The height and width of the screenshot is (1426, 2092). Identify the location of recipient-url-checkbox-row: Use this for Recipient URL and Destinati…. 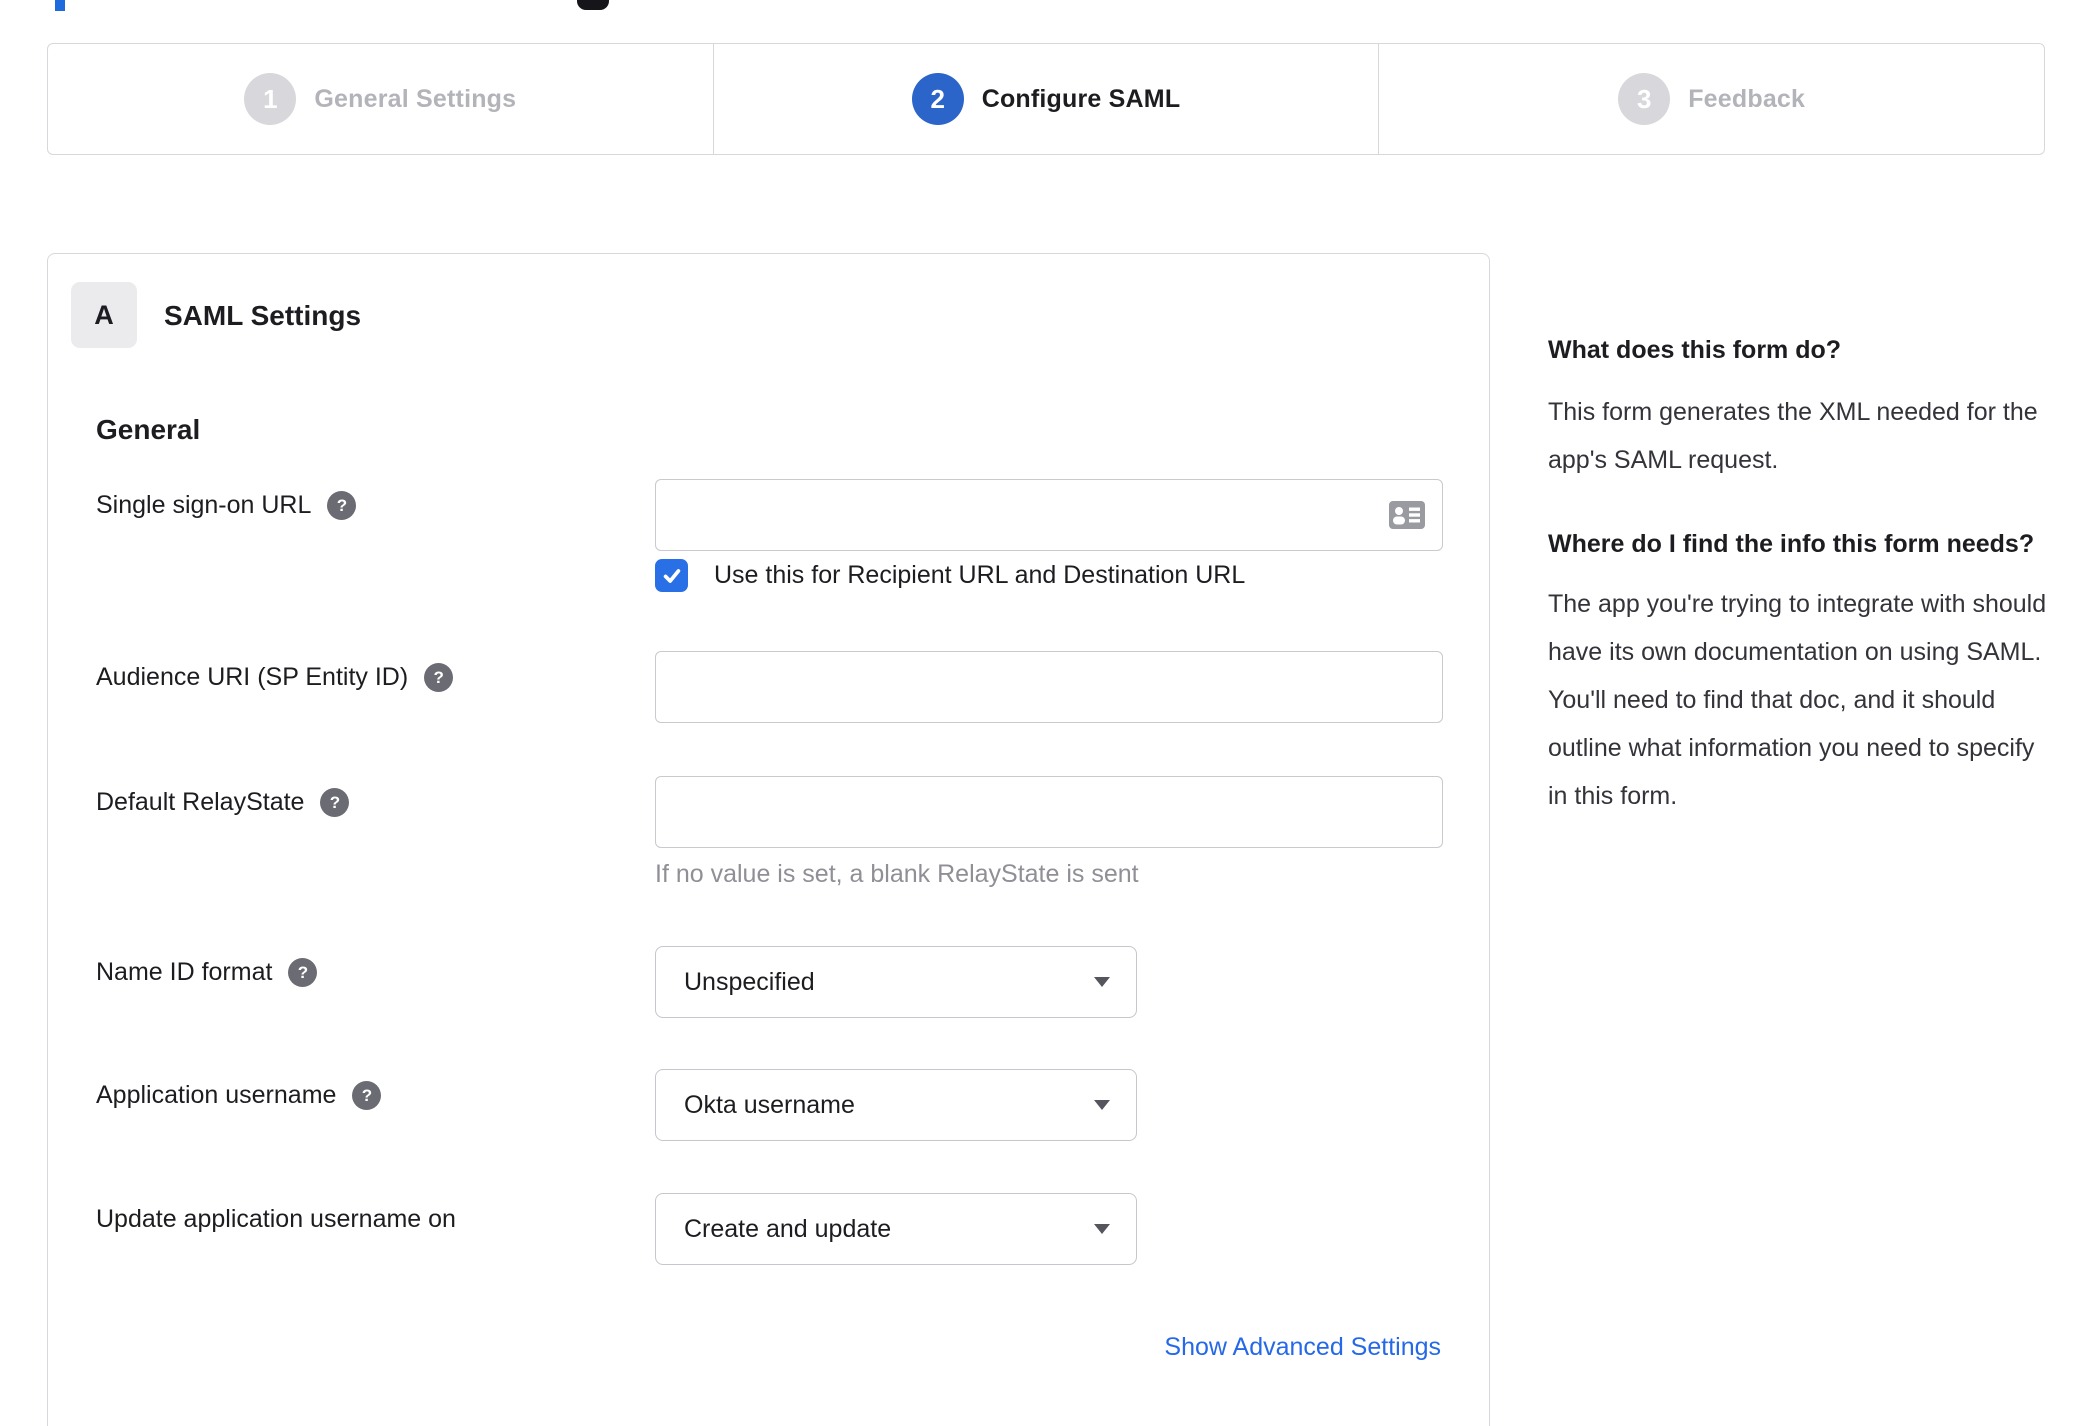
(950, 575).